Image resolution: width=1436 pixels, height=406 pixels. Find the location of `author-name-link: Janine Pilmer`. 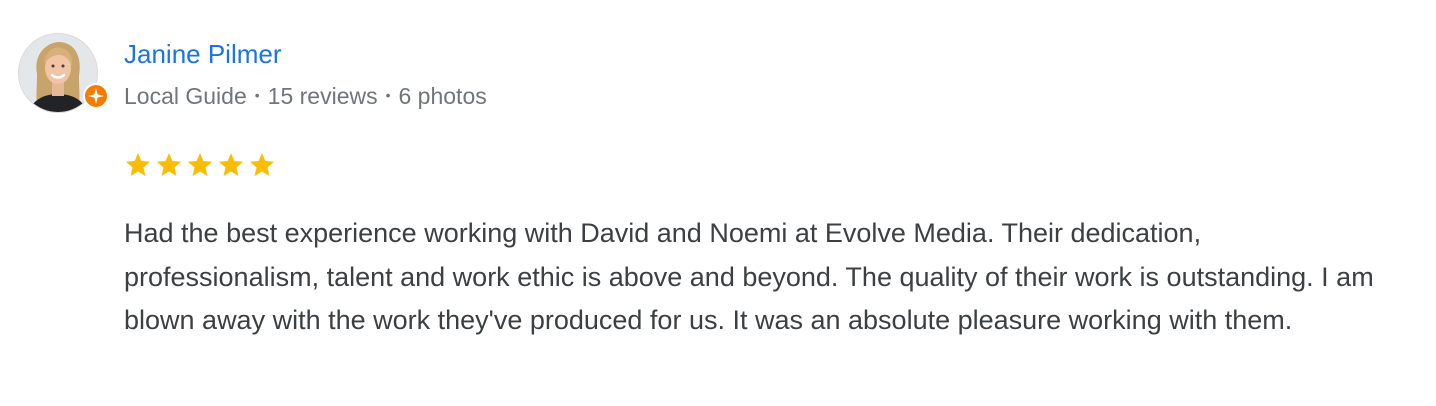

author-name-link: Janine Pilmer is located at coordinates (203, 54).